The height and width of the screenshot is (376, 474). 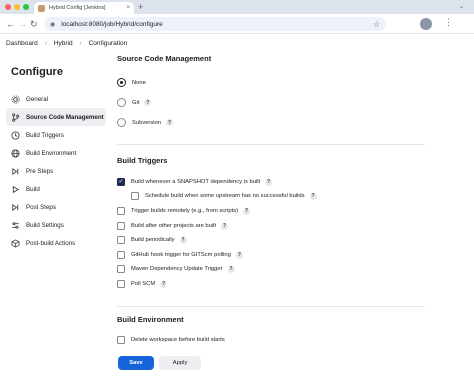 I want to click on trigger-periodically: Build periodically ?, so click(x=152, y=240).